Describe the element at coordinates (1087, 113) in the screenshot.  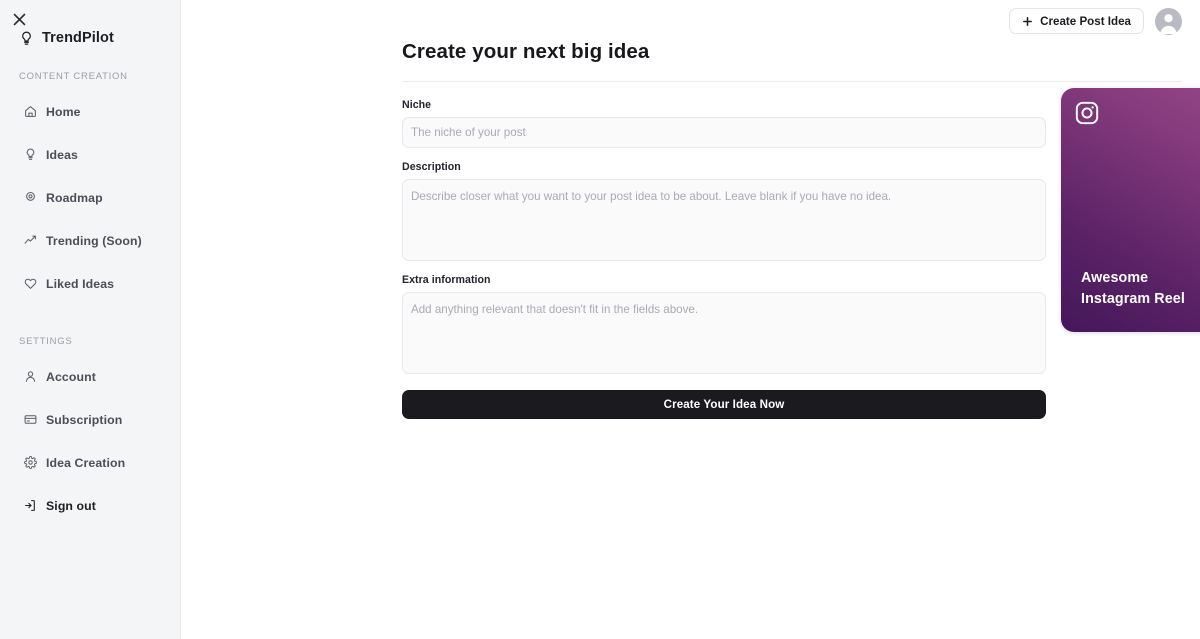
I see `instagram-icon` at that location.